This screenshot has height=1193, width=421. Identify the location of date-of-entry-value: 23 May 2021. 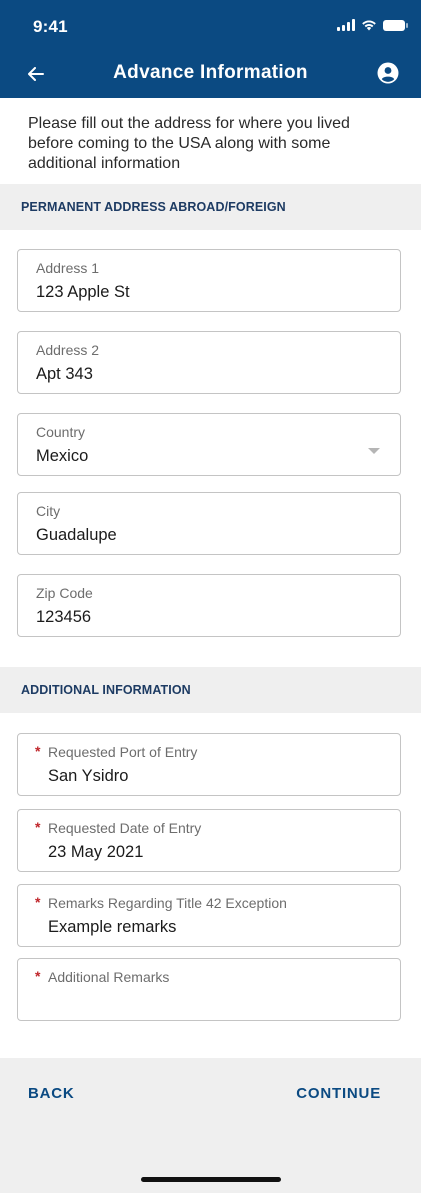
(96, 852).